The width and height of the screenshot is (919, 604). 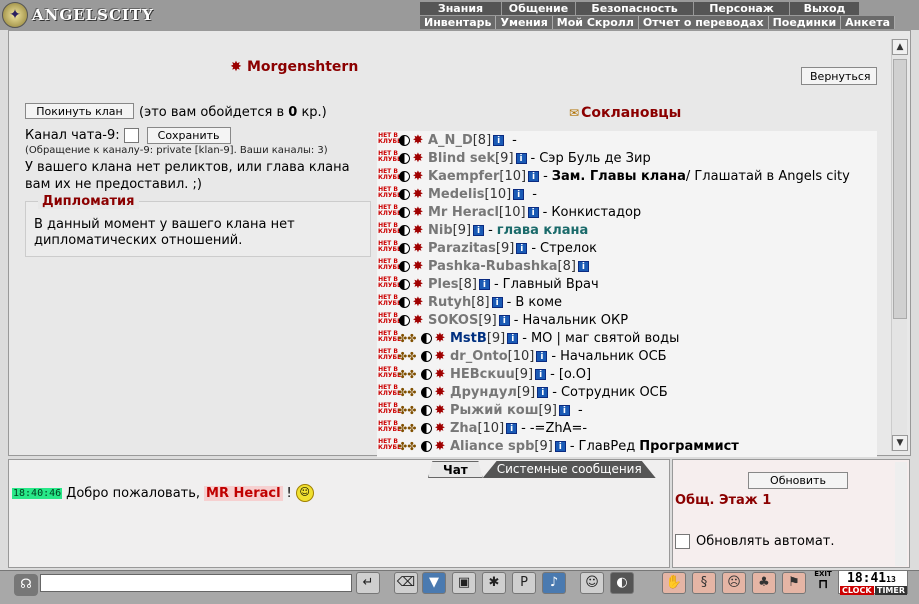 I want to click on timer-label: TIMER, so click(x=891, y=590).